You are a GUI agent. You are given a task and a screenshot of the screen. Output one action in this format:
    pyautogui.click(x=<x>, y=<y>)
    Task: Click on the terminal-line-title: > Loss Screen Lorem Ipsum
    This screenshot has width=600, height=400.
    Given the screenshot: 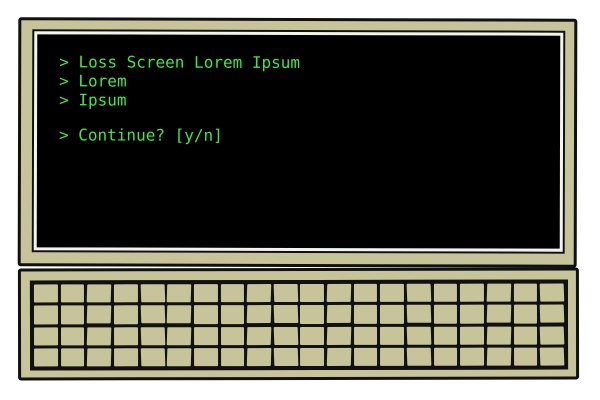 What is the action you would take?
    pyautogui.click(x=180, y=62)
    